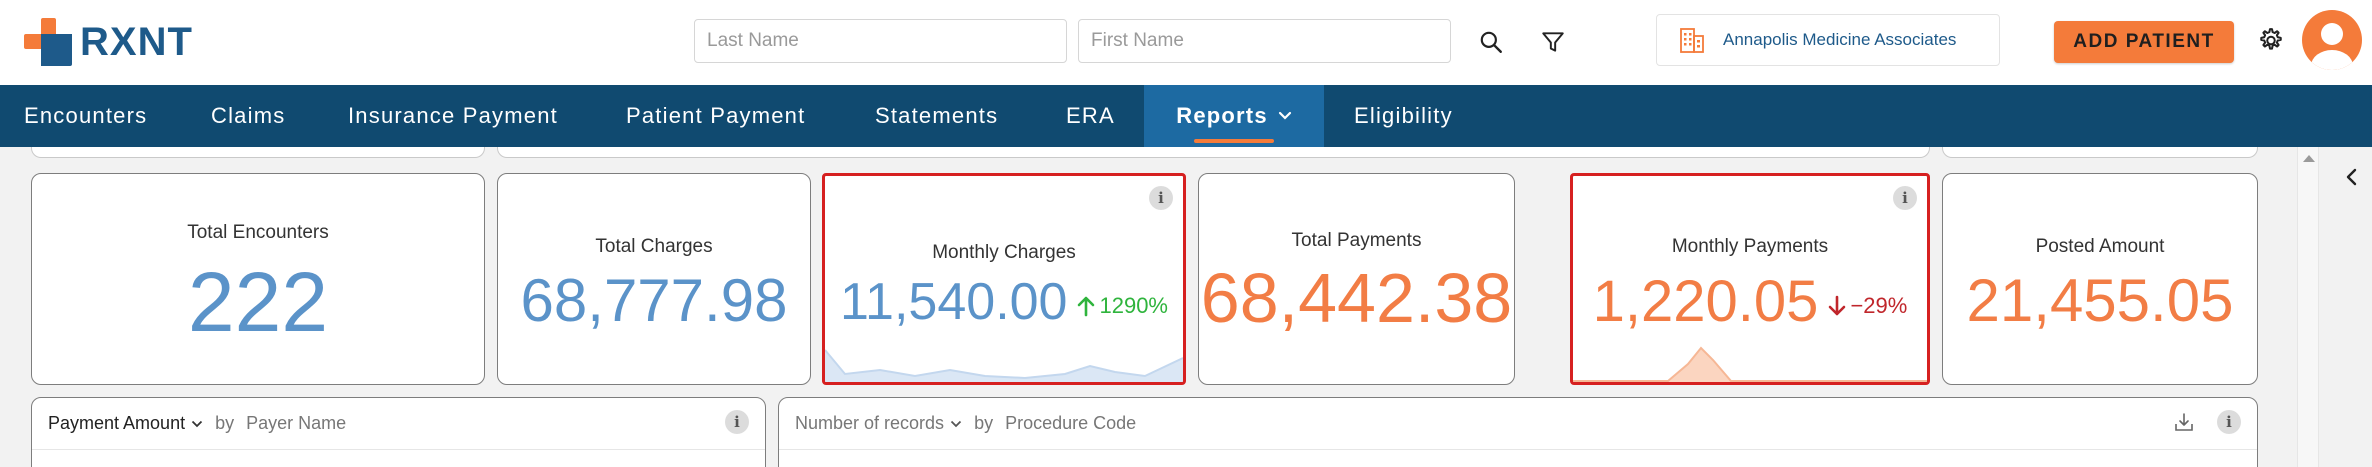 The height and width of the screenshot is (467, 2372). Describe the element at coordinates (2144, 42) in the screenshot. I see `add-patient-button: ADD PATIENT` at that location.